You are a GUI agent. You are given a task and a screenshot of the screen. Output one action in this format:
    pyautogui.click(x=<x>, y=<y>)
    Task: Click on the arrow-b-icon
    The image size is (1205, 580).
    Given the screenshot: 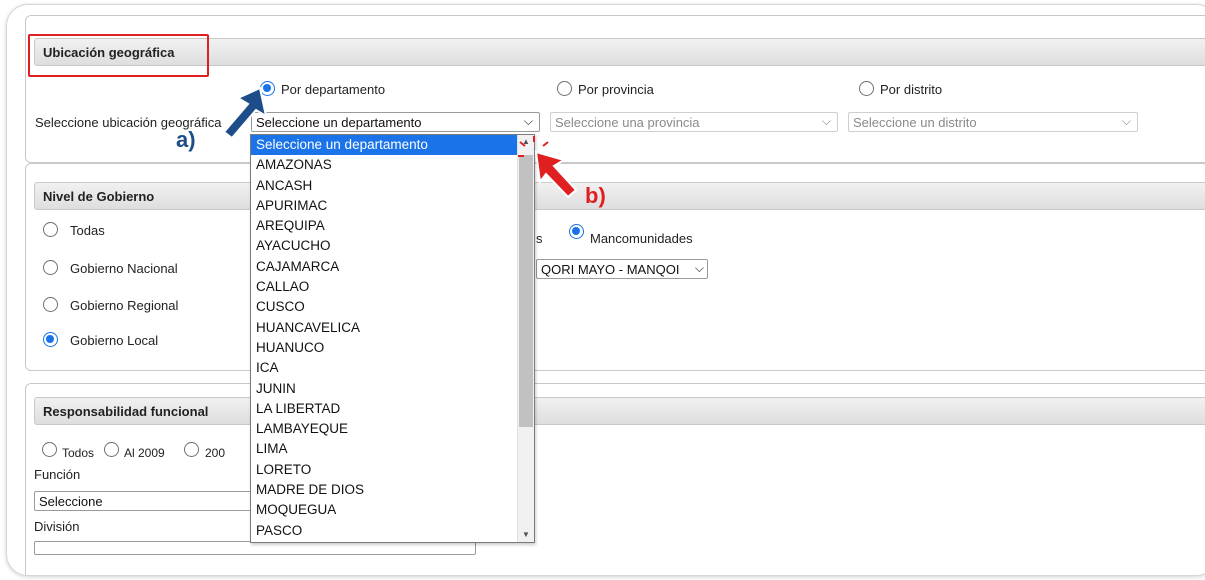 What is the action you would take?
    pyautogui.click(x=548, y=167)
    